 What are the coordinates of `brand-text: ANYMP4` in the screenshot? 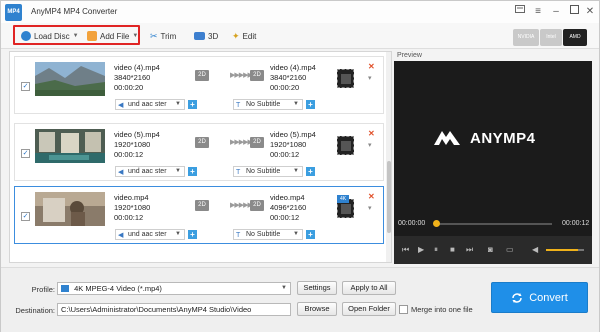 It's located at (503, 138).